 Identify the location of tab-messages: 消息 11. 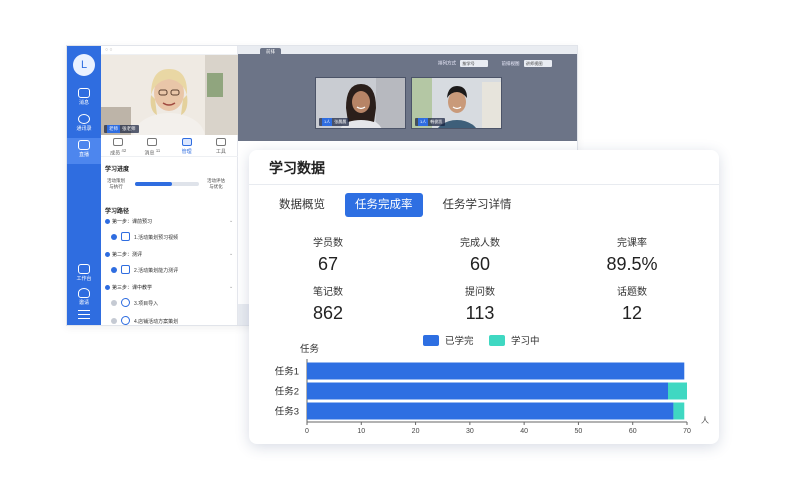
(152, 146).